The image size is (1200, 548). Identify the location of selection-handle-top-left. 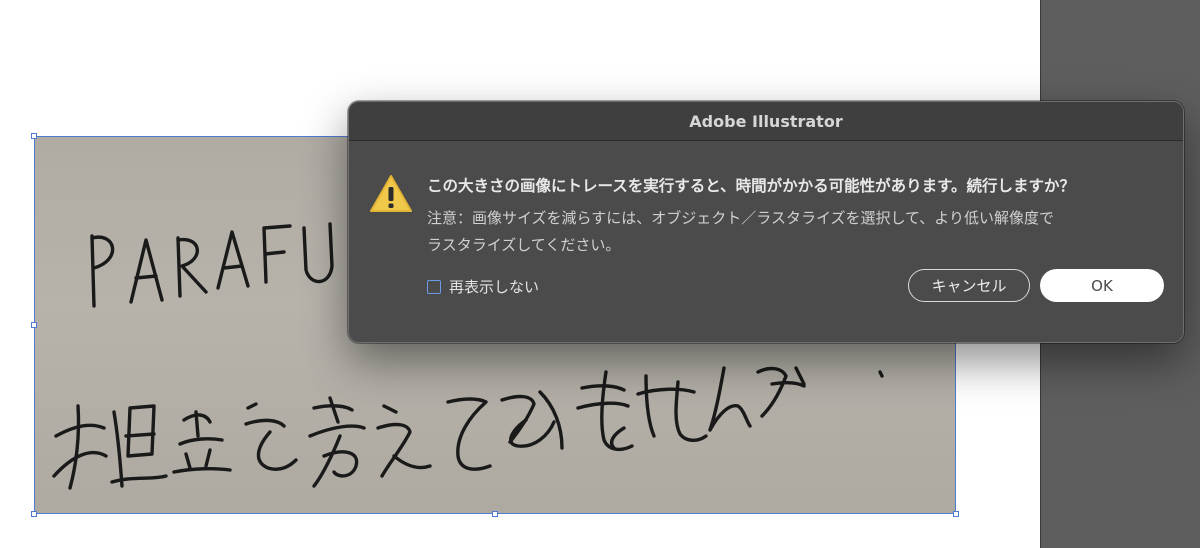
(34, 136).